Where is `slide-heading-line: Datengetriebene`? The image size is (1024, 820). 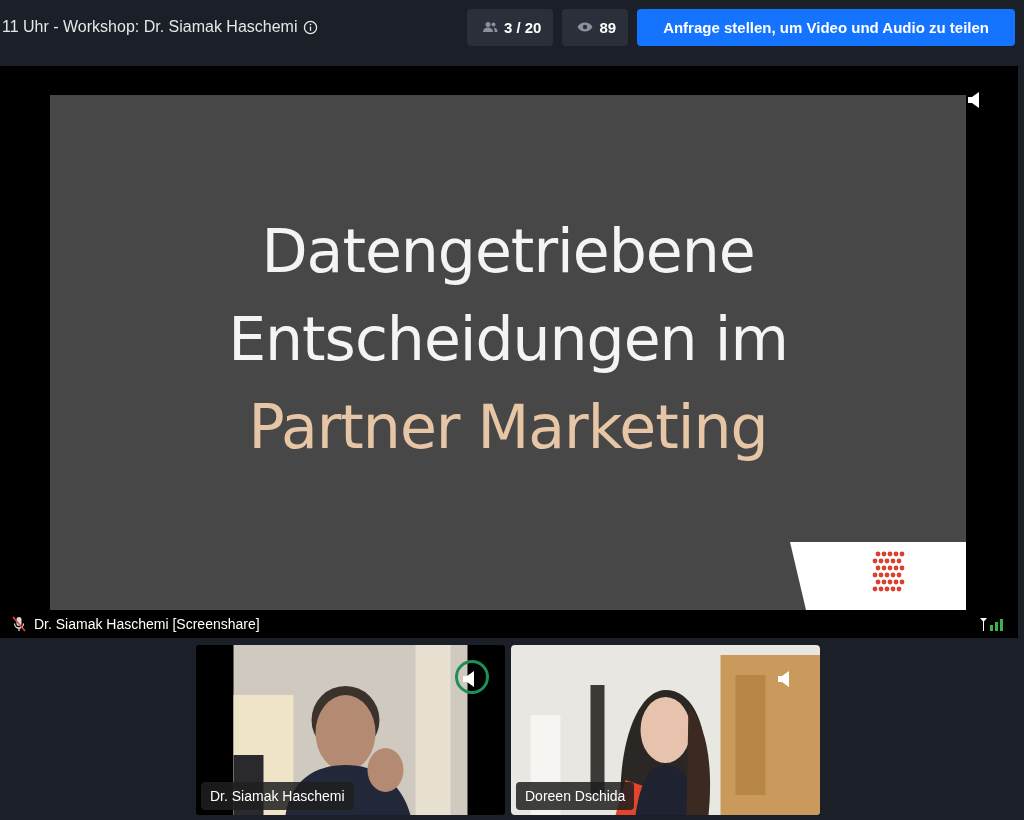
slide-heading-line: Datengetriebene is located at coordinates (508, 251).